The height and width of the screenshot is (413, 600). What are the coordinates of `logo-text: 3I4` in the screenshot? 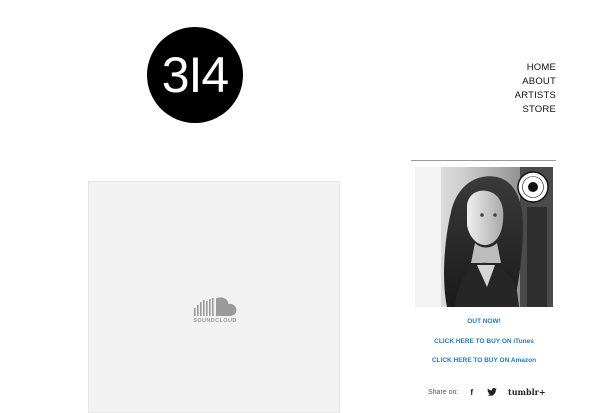 It's located at (195, 75).